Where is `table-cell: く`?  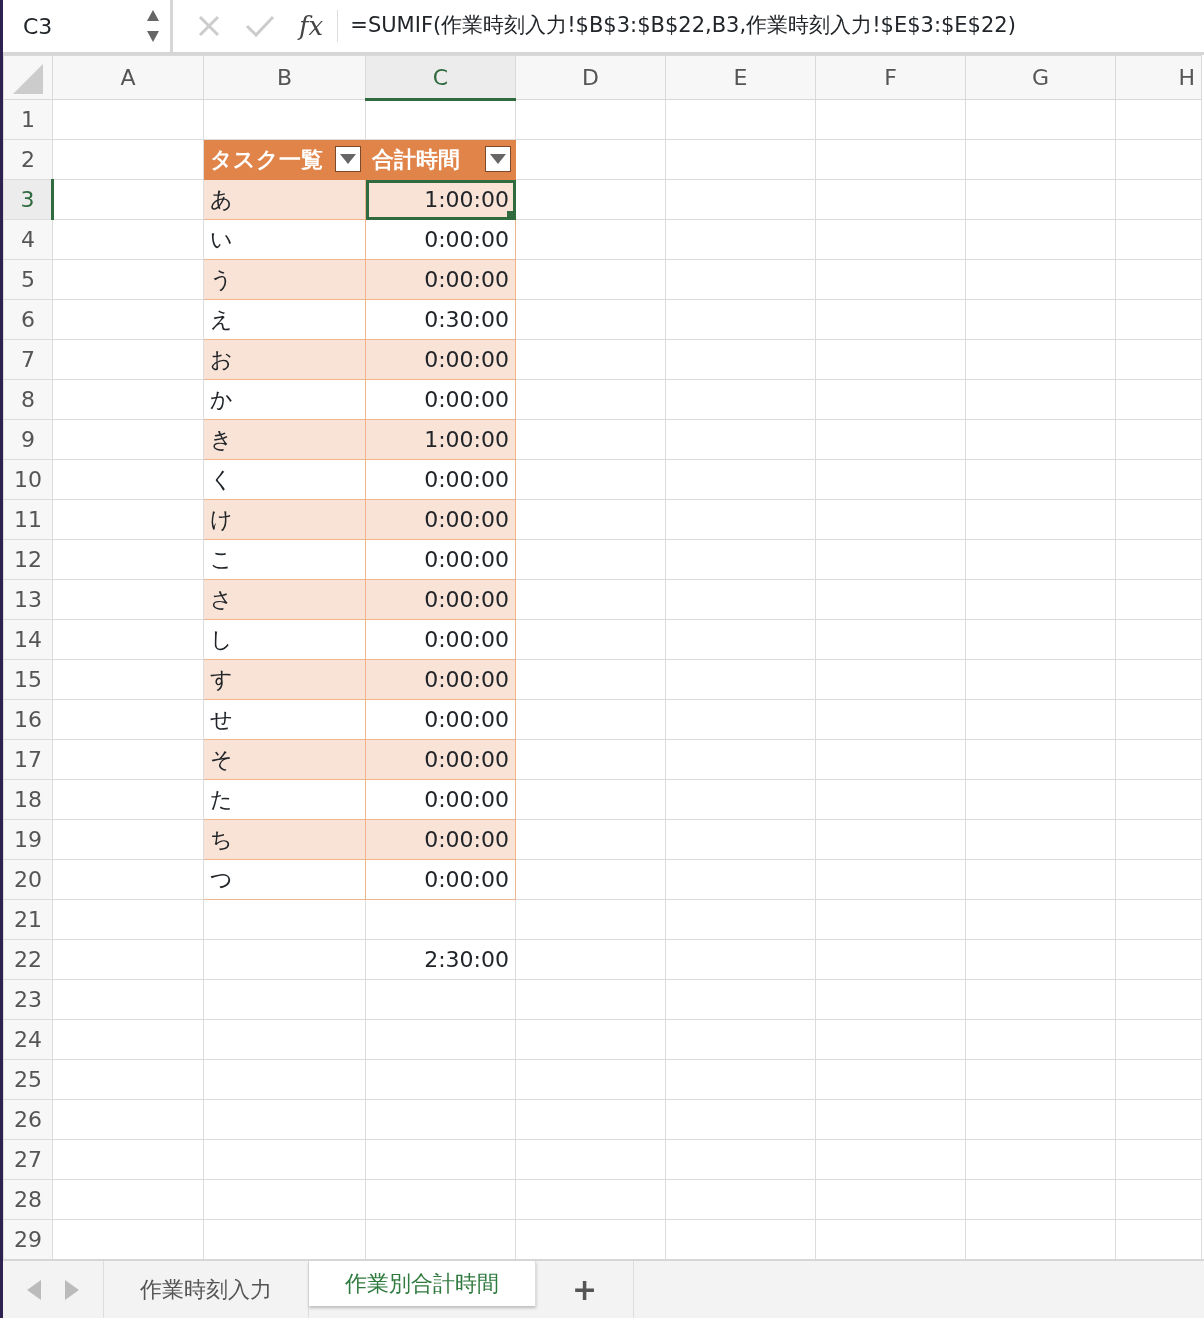
table-cell: く is located at coordinates (284, 479).